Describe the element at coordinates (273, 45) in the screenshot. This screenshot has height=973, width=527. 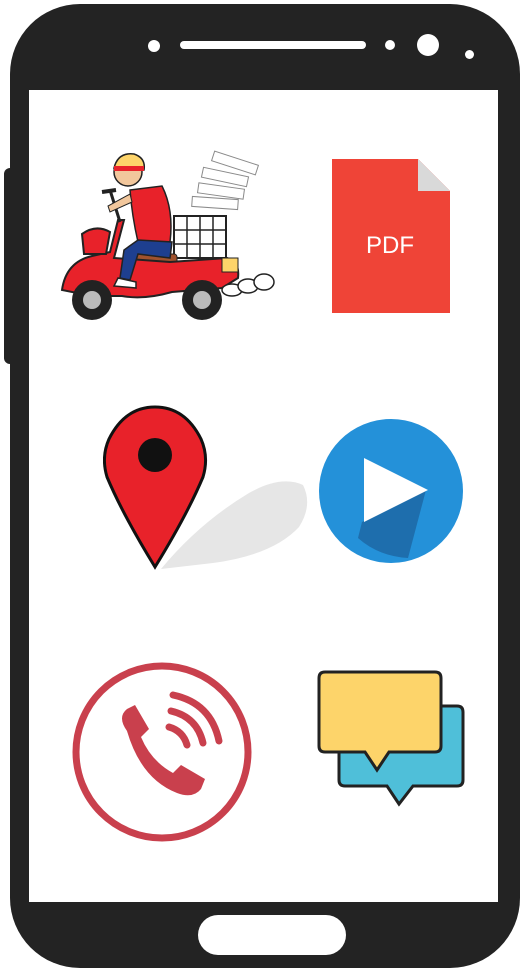
I see `earpiece-speaker` at that location.